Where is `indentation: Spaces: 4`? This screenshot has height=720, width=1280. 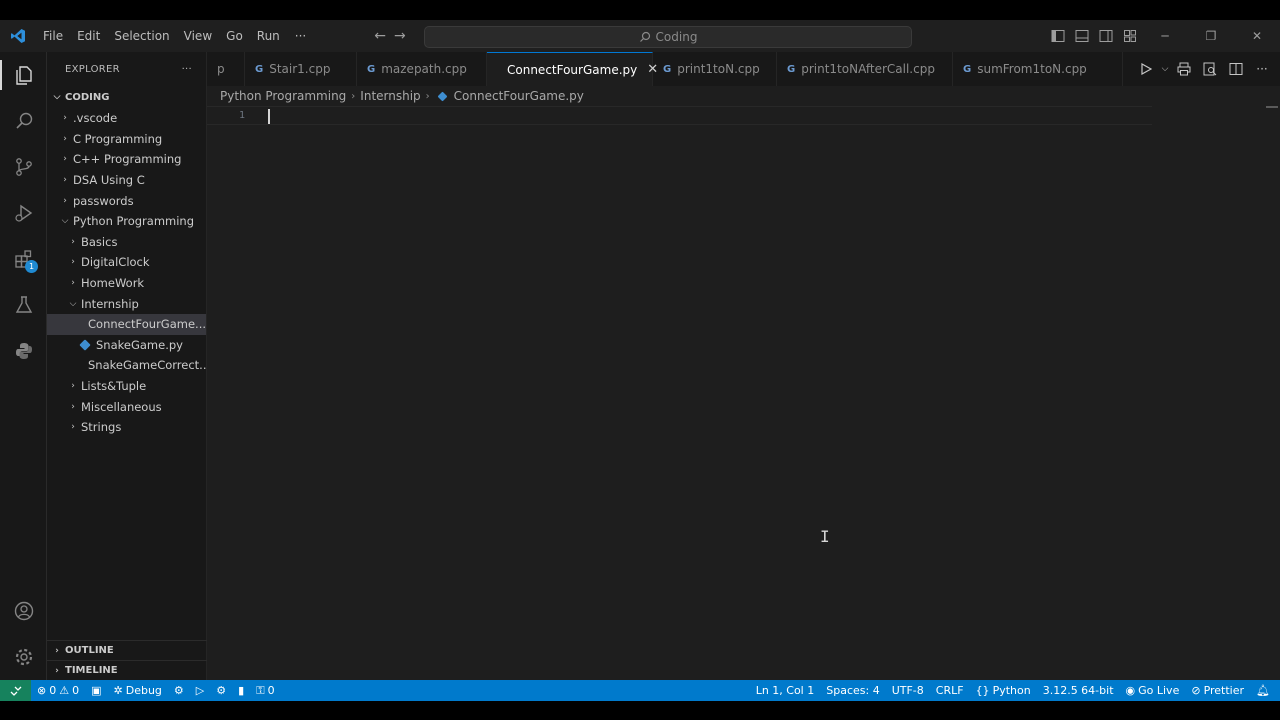 indentation: Spaces: 4 is located at coordinates (852, 690).